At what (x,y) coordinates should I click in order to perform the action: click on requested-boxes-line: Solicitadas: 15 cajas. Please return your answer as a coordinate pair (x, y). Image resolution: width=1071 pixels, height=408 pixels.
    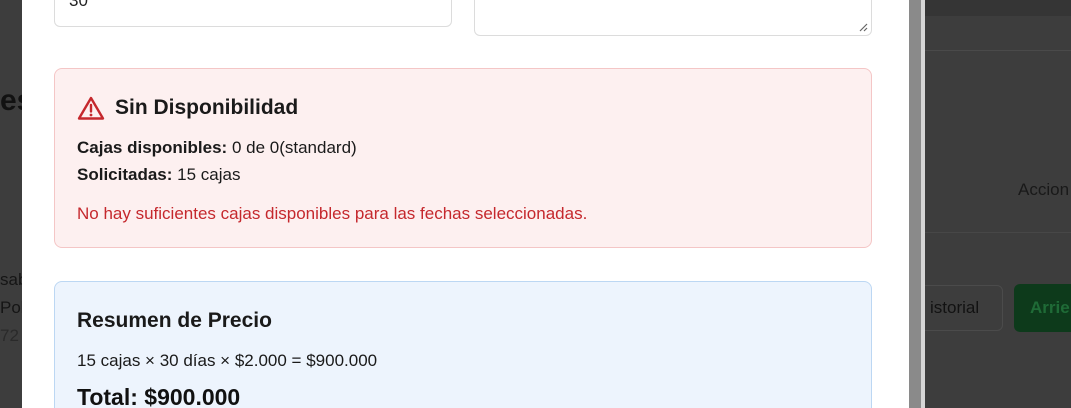
    Looking at the image, I should click on (158, 175).